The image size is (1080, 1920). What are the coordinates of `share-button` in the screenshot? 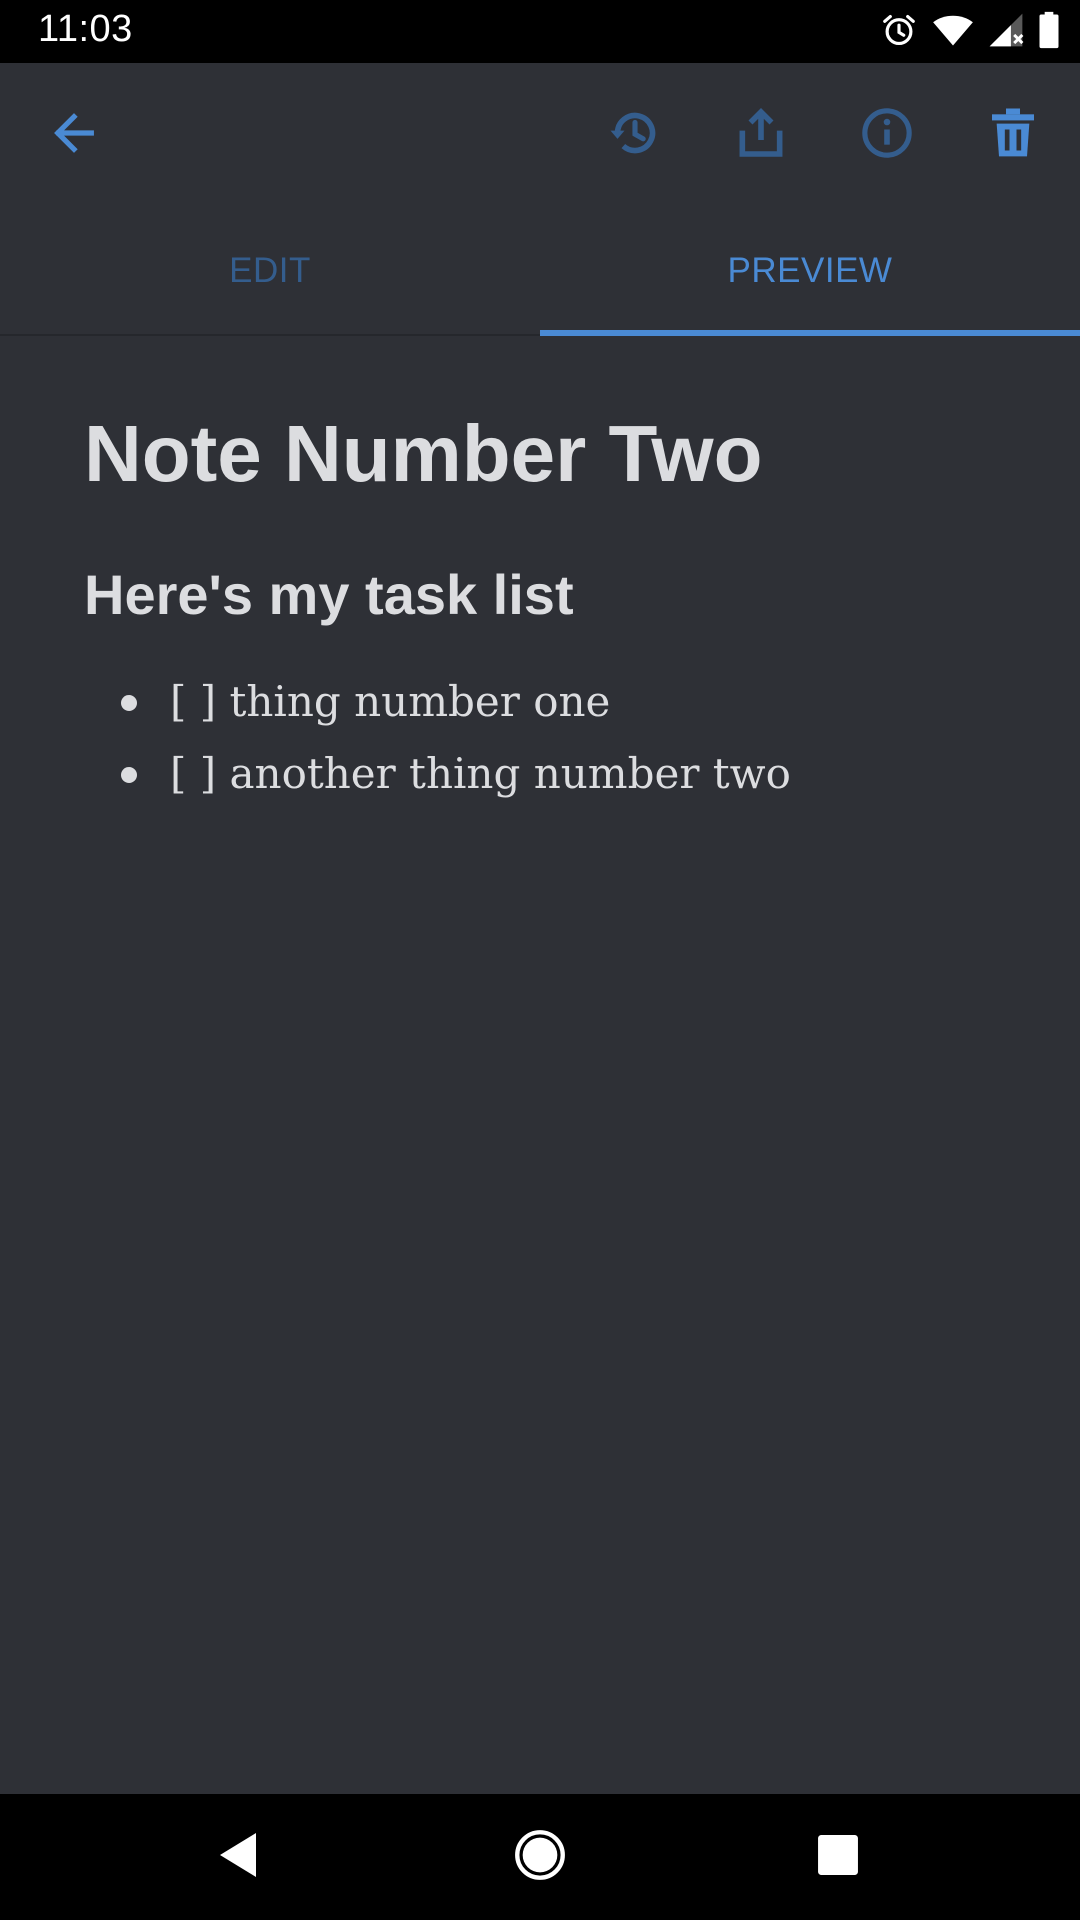 It's located at (761, 135).